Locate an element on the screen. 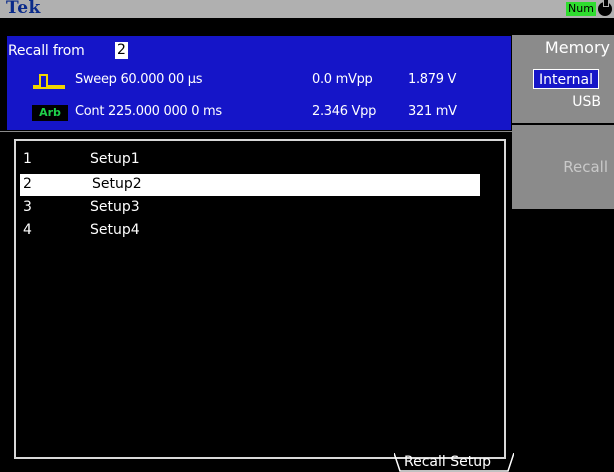 The image size is (614, 472). list-item-number: 4 is located at coordinates (27, 230).